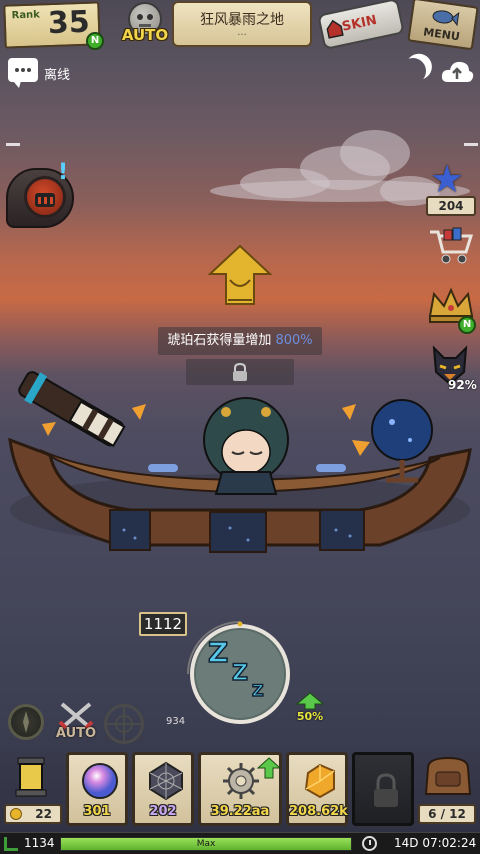 The image size is (480, 854). What do you see at coordinates (241, 781) in the screenshot?
I see `gear-icon` at bounding box center [241, 781].